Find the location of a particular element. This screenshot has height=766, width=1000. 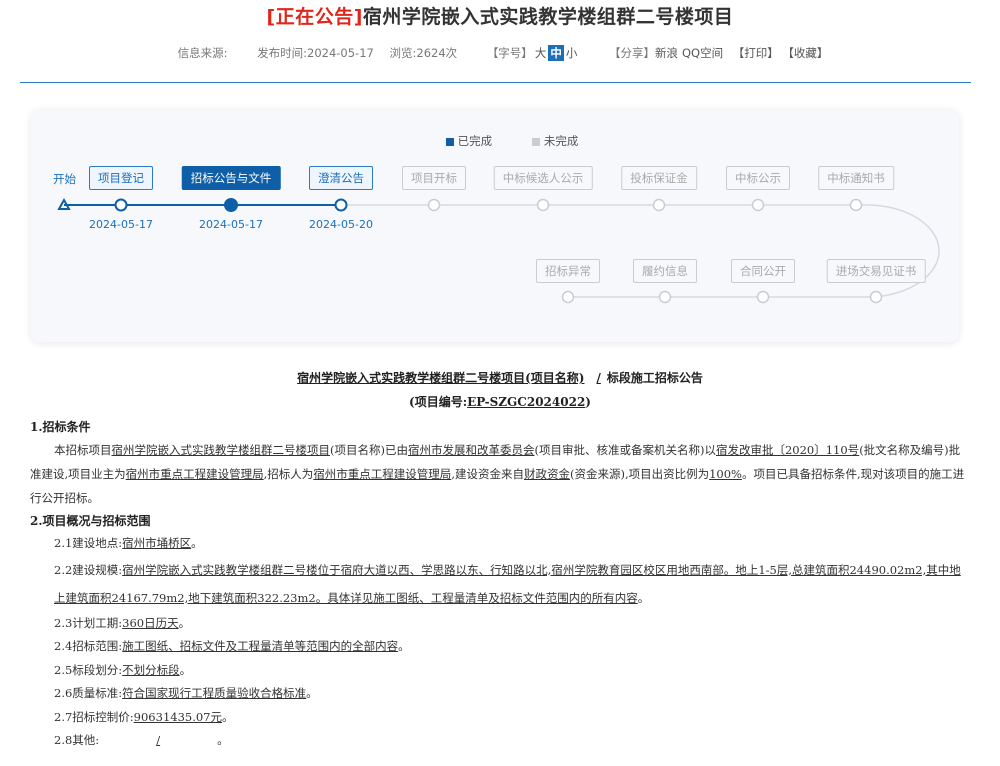

stage-project-registration: 项目登记 is located at coordinates (121, 178).